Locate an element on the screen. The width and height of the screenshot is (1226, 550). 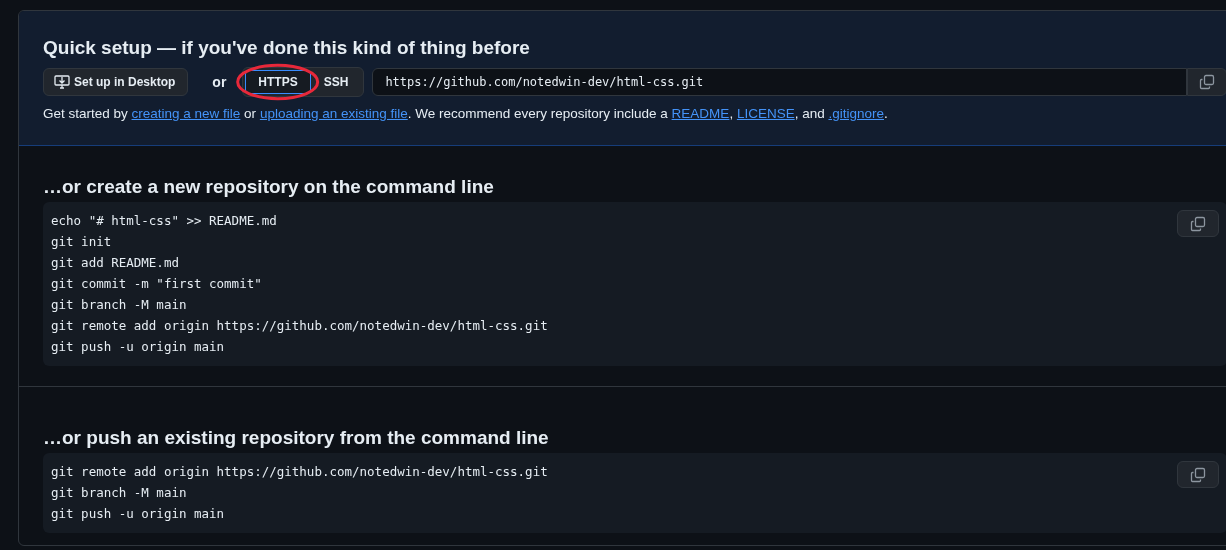
quick-setup-title: Quick setup — if you've done this kind of thing before is located at coordinates (287, 48).